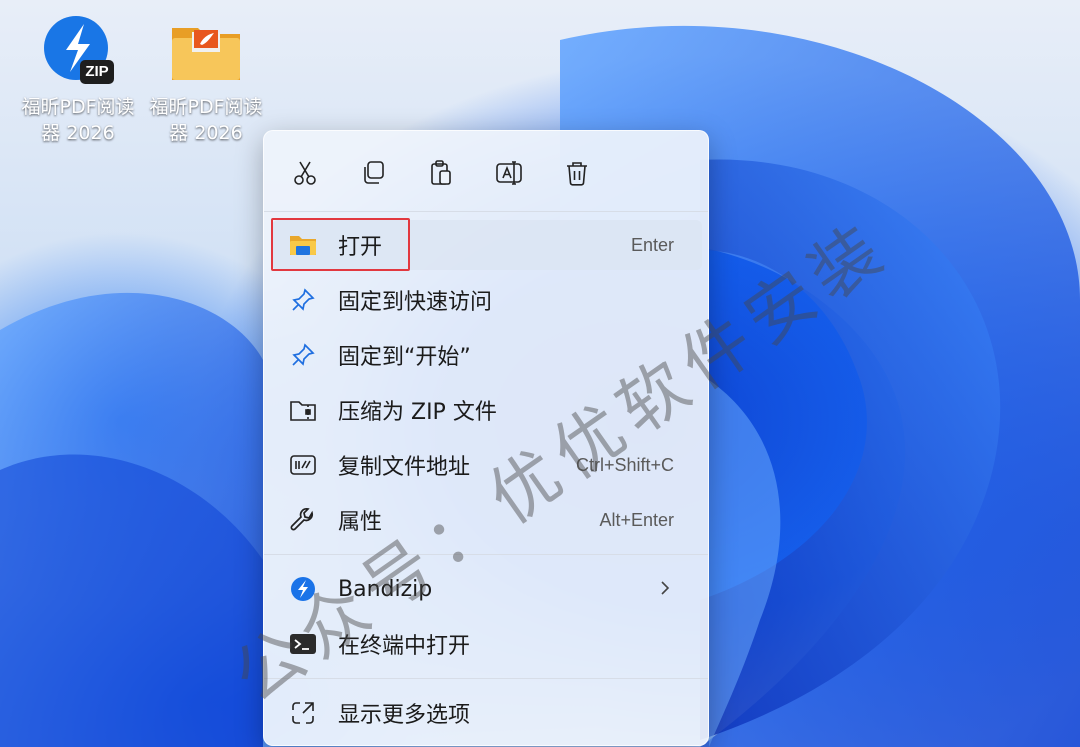 The image size is (1080, 747). I want to click on delete-icon, so click(577, 174).